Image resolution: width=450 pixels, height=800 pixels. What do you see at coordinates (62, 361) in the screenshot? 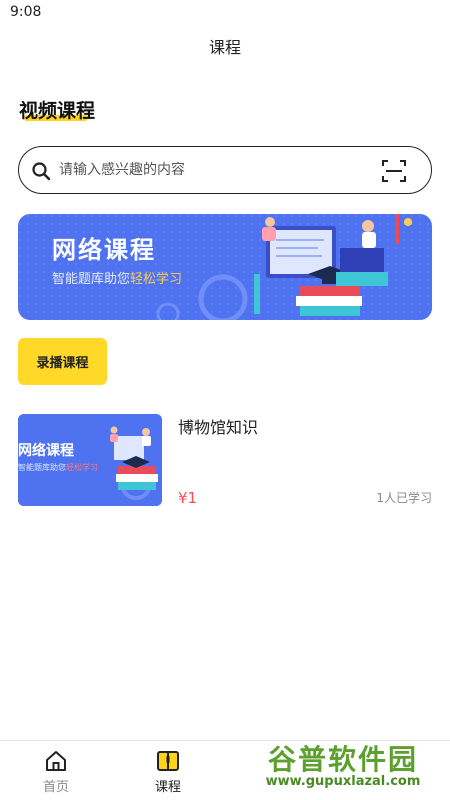
I see `recorded-course-button: 录播课程` at bounding box center [62, 361].